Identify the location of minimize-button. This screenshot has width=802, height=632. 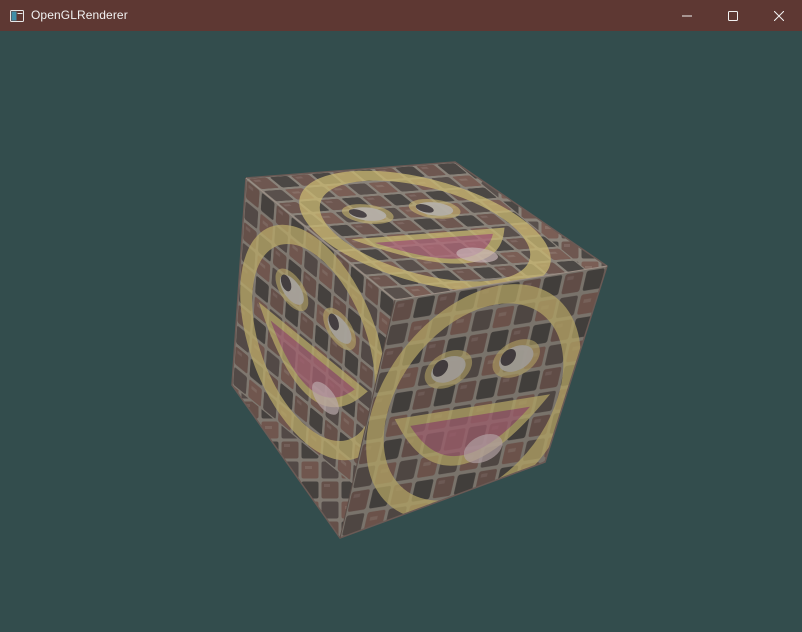
(687, 15).